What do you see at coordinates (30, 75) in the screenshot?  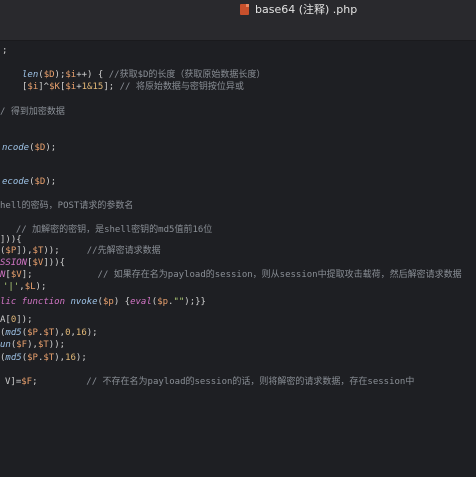 I see `code-token: len` at bounding box center [30, 75].